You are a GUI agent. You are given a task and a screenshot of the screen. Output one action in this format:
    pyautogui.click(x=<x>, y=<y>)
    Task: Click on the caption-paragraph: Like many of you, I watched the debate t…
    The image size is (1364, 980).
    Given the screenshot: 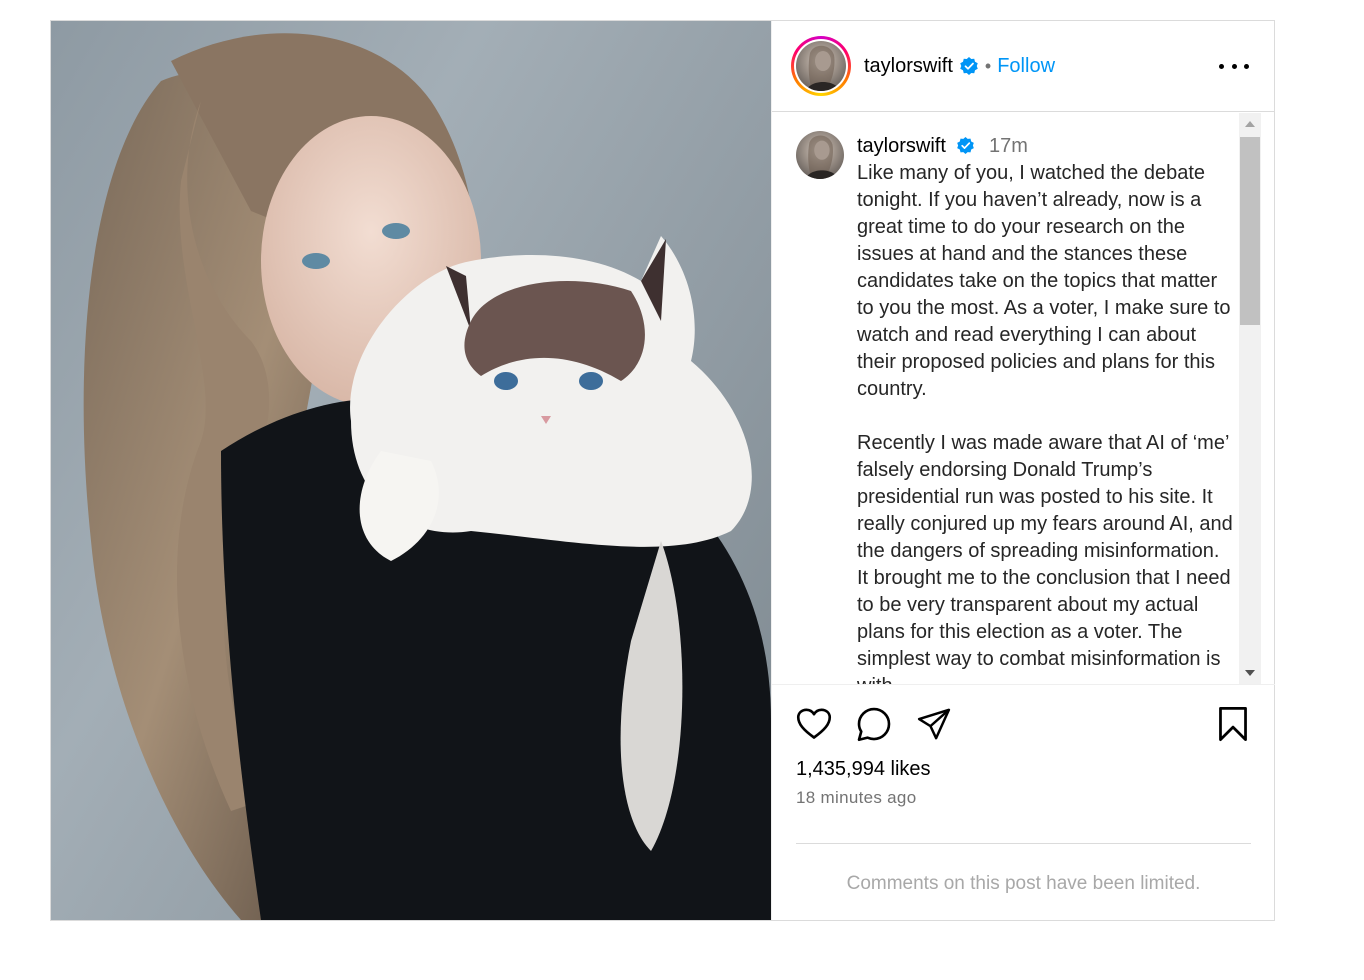 What is the action you would take?
    pyautogui.click(x=1044, y=281)
    